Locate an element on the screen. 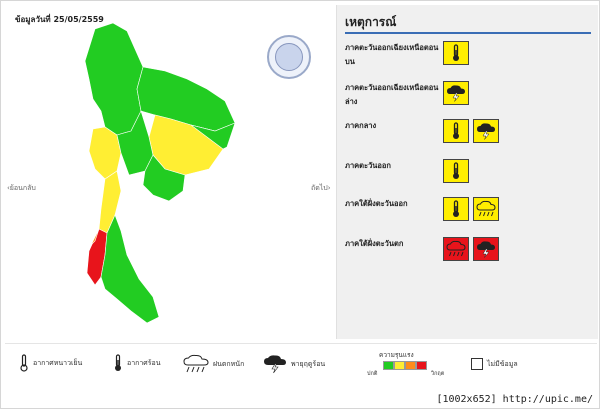  region-label: ภาคตะวันออกเฉียงเหนือตอนล่าง is located at coordinates (392, 94).